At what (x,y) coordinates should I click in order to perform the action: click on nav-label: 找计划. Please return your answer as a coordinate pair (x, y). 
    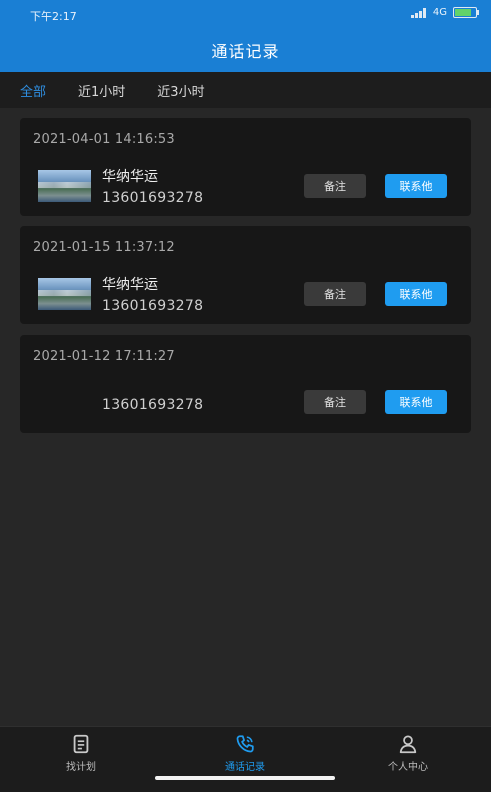
    Looking at the image, I should click on (81, 767).